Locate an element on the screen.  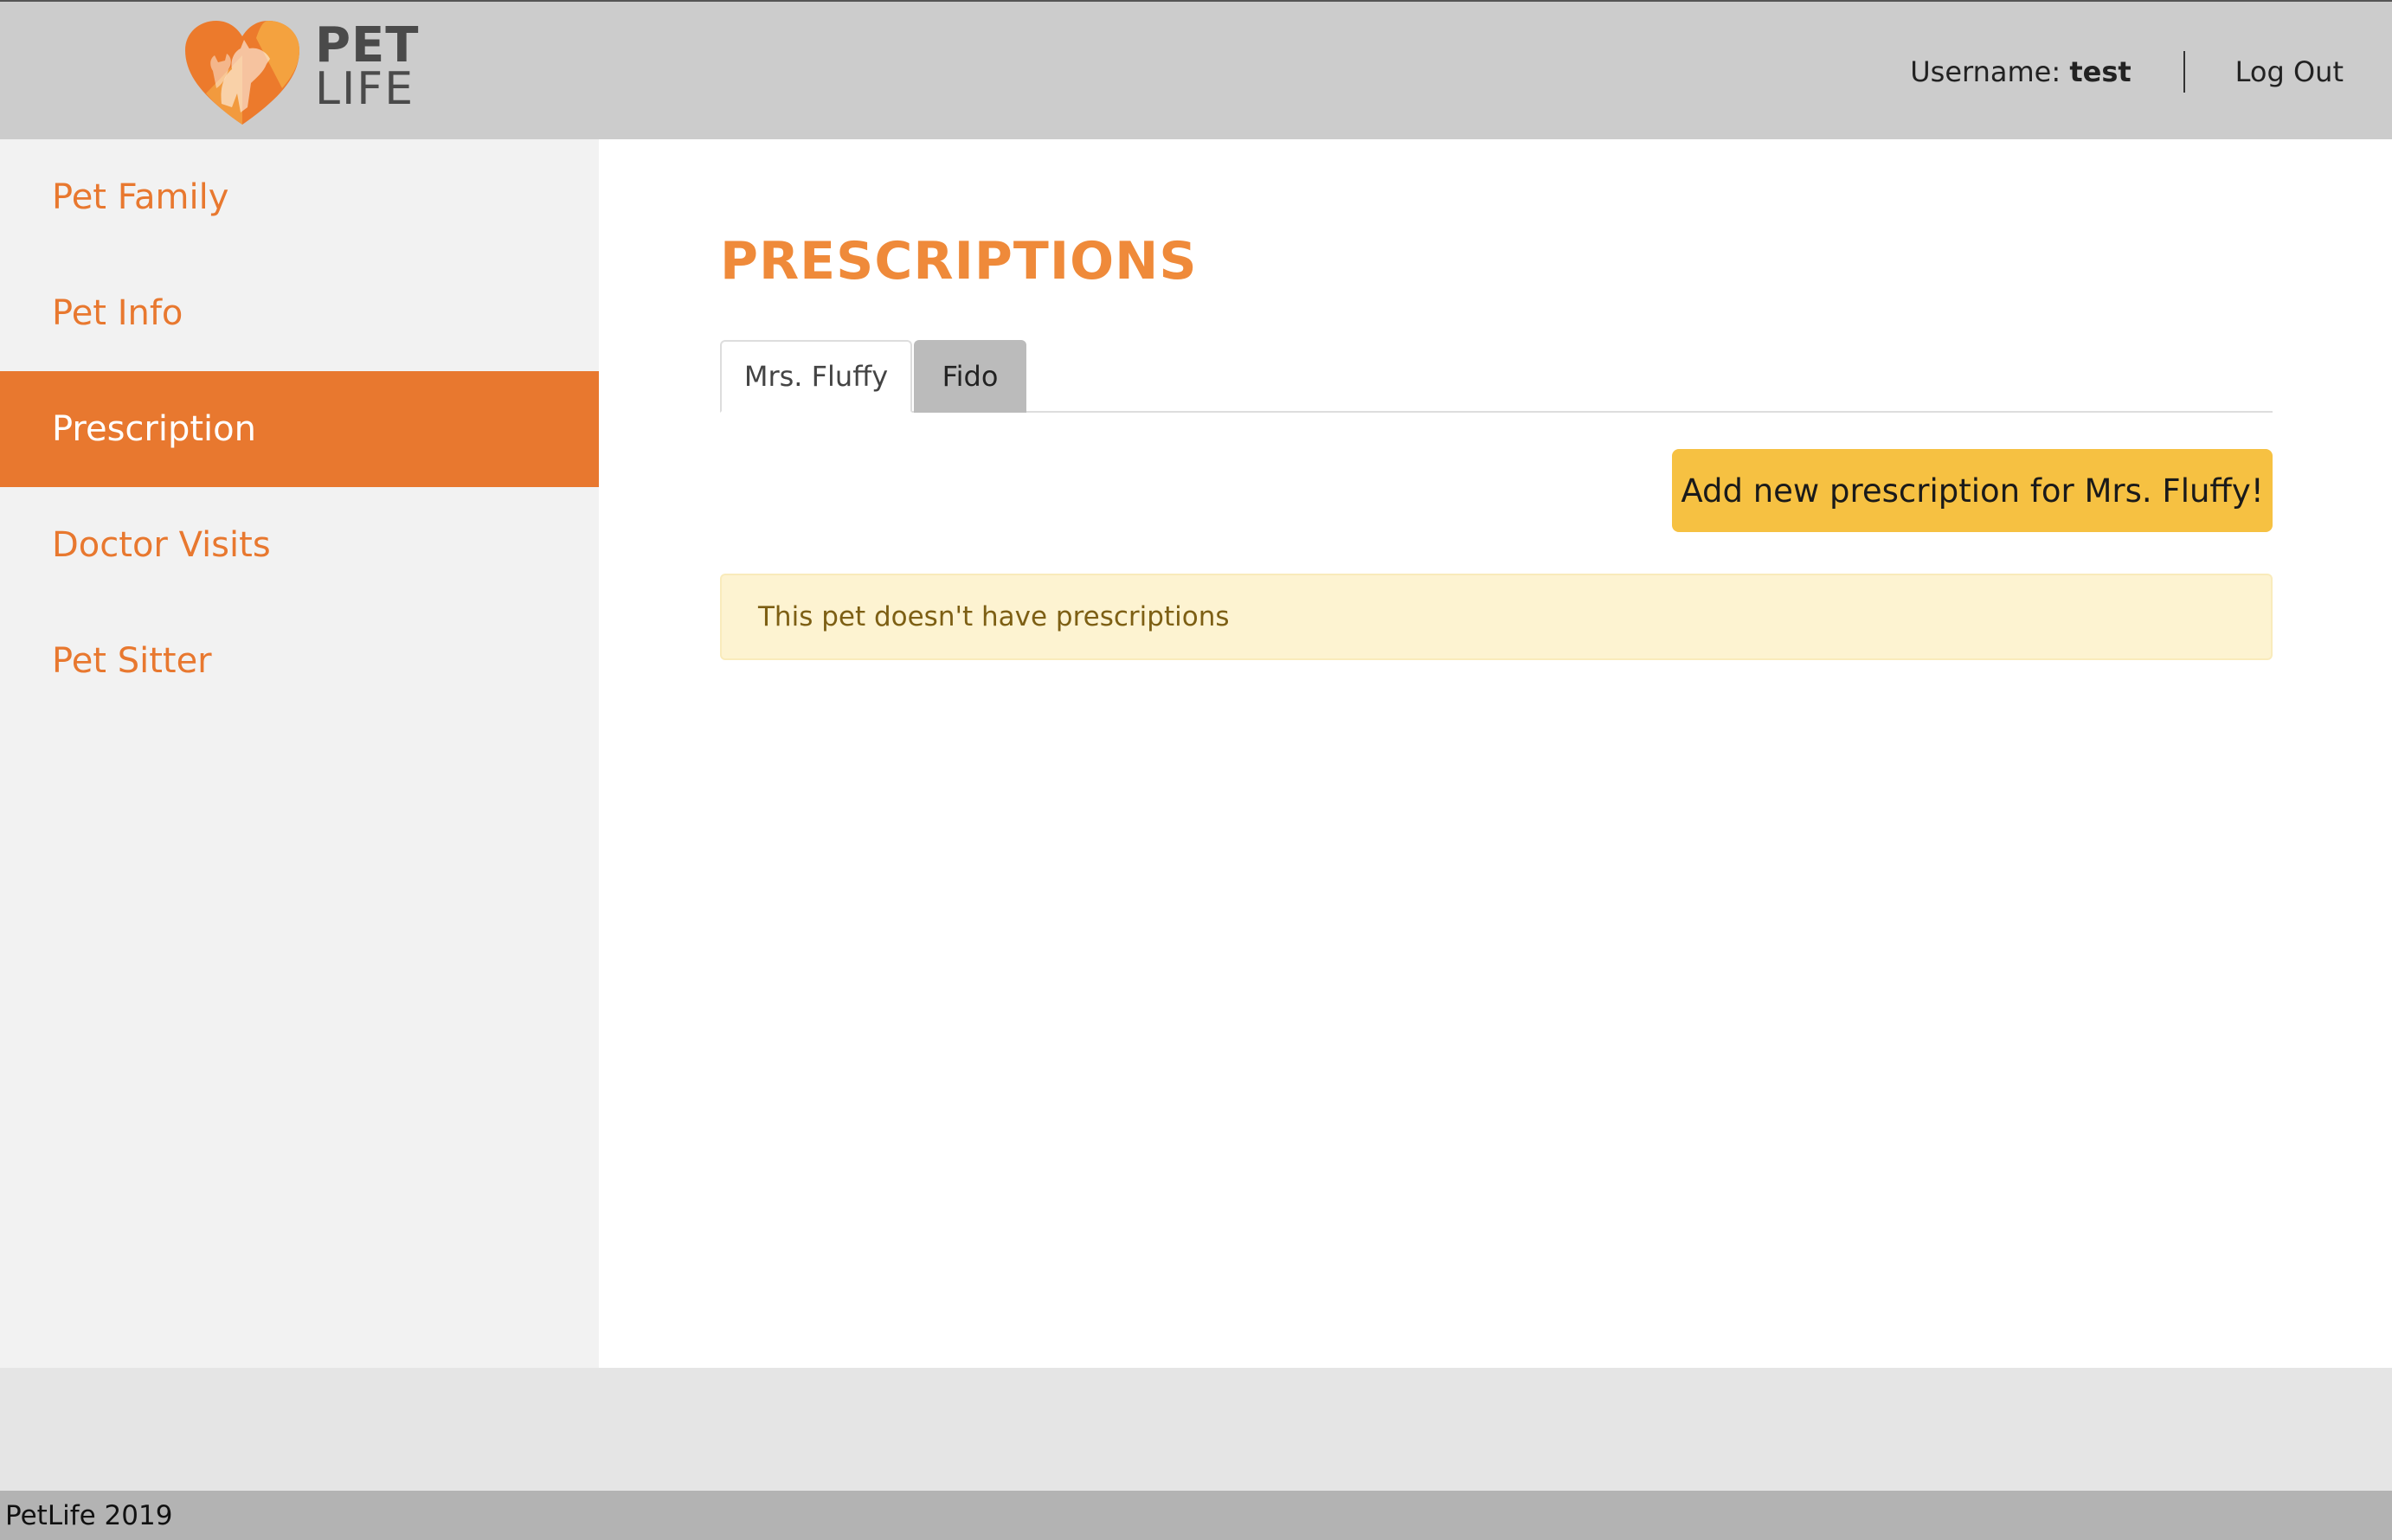
petlife-logo: PET LIFE is located at coordinates (301, 72).